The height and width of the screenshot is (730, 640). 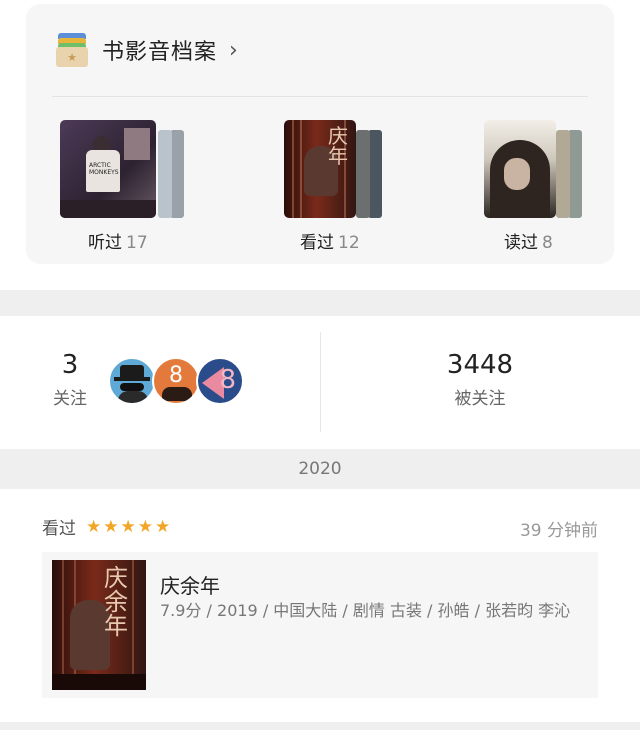 What do you see at coordinates (70, 365) in the screenshot?
I see `following-count: 3` at bounding box center [70, 365].